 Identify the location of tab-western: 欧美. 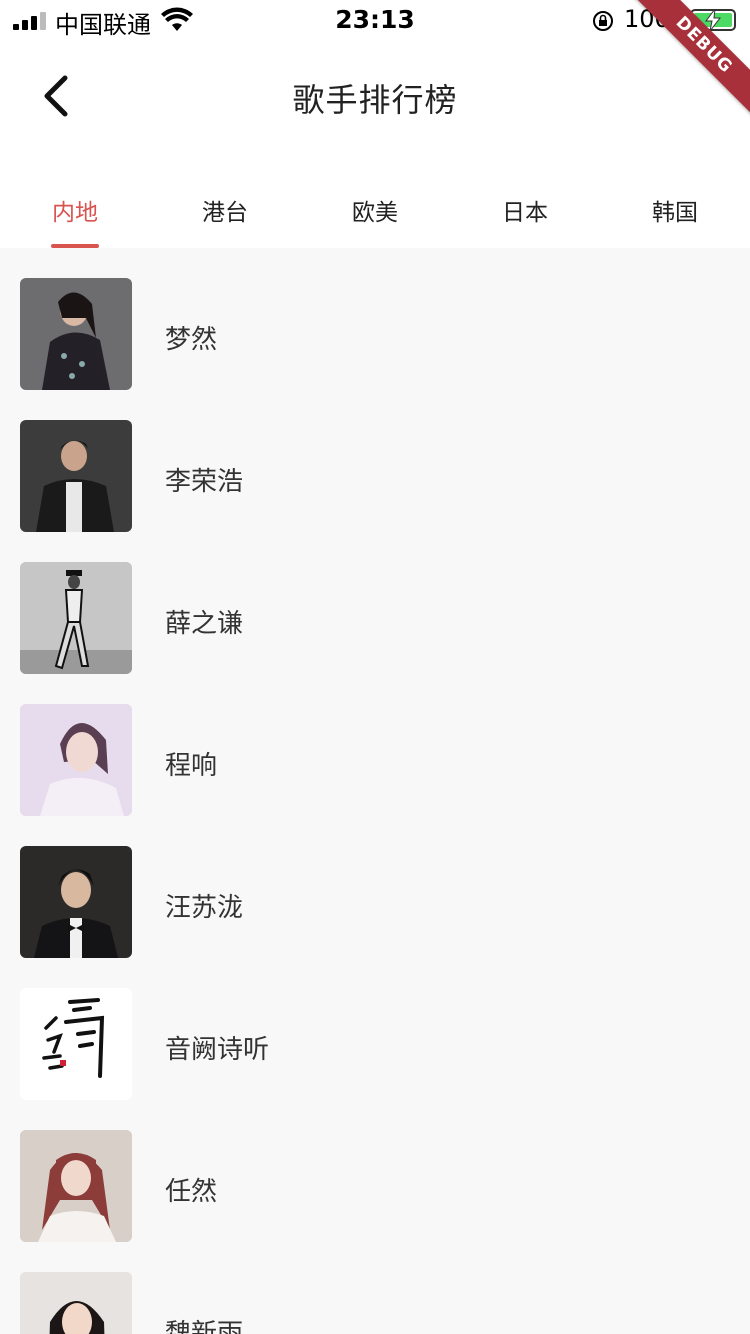
(375, 200).